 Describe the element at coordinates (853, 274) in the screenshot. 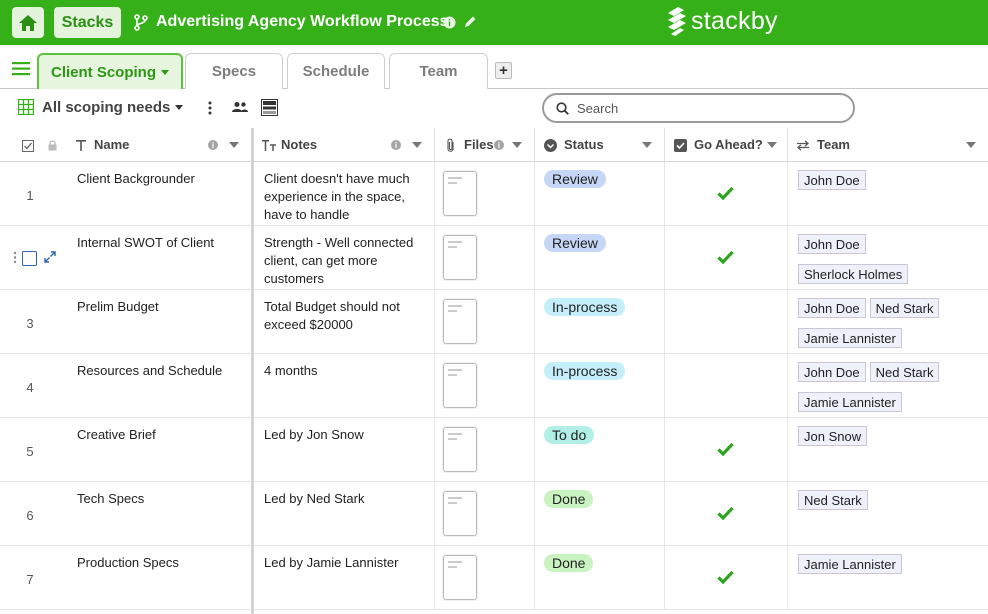

I see `team-member-tag: Sherlock Holmes` at that location.